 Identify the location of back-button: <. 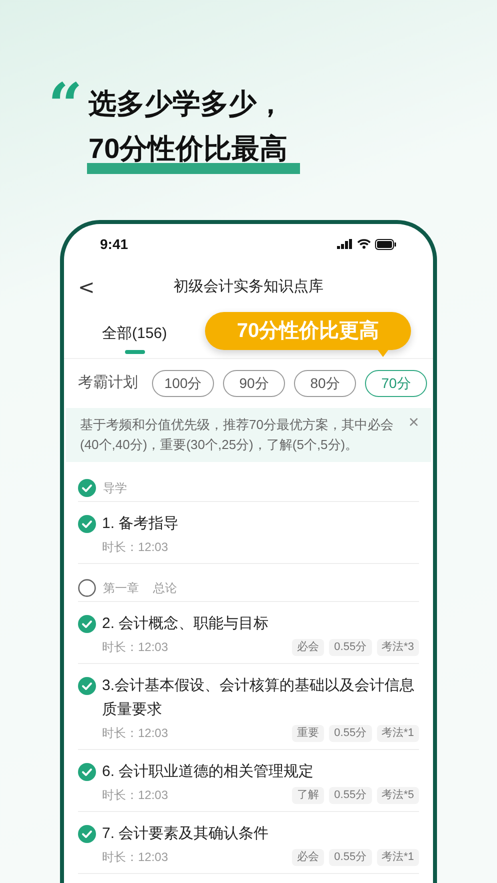
(86, 287).